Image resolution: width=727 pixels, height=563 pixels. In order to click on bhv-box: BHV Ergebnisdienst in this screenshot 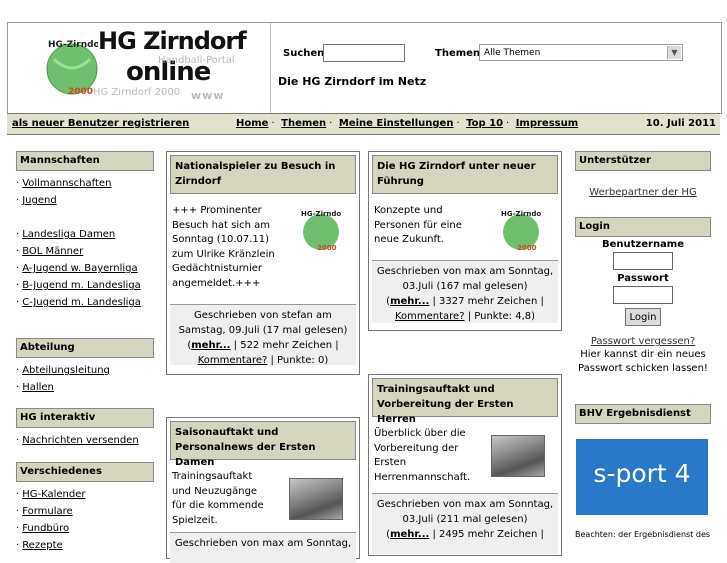, I will do `click(643, 414)`.